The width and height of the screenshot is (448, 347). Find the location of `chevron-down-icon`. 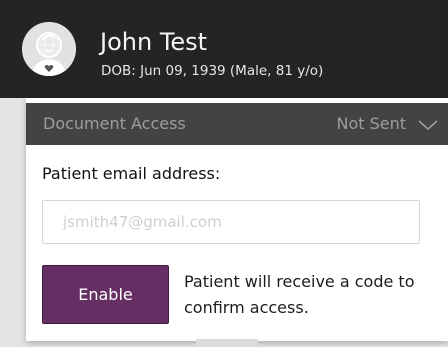

chevron-down-icon is located at coordinates (428, 124).